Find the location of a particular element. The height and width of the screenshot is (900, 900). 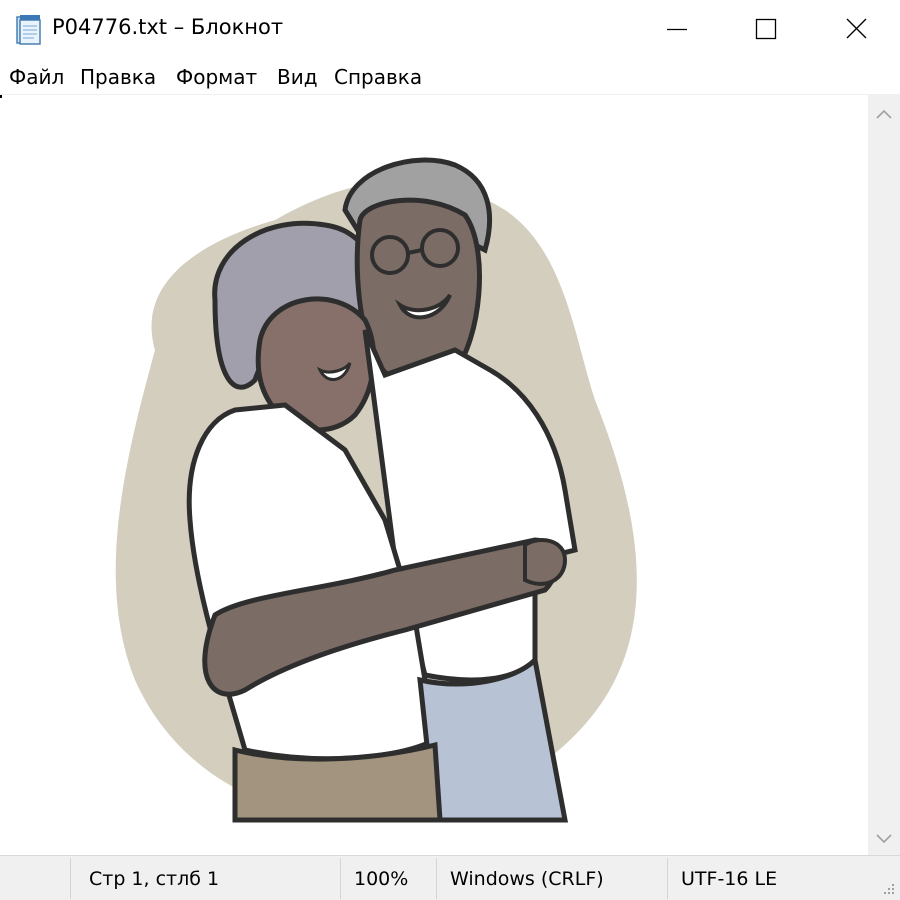

menu-view: Вид is located at coordinates (297, 77).